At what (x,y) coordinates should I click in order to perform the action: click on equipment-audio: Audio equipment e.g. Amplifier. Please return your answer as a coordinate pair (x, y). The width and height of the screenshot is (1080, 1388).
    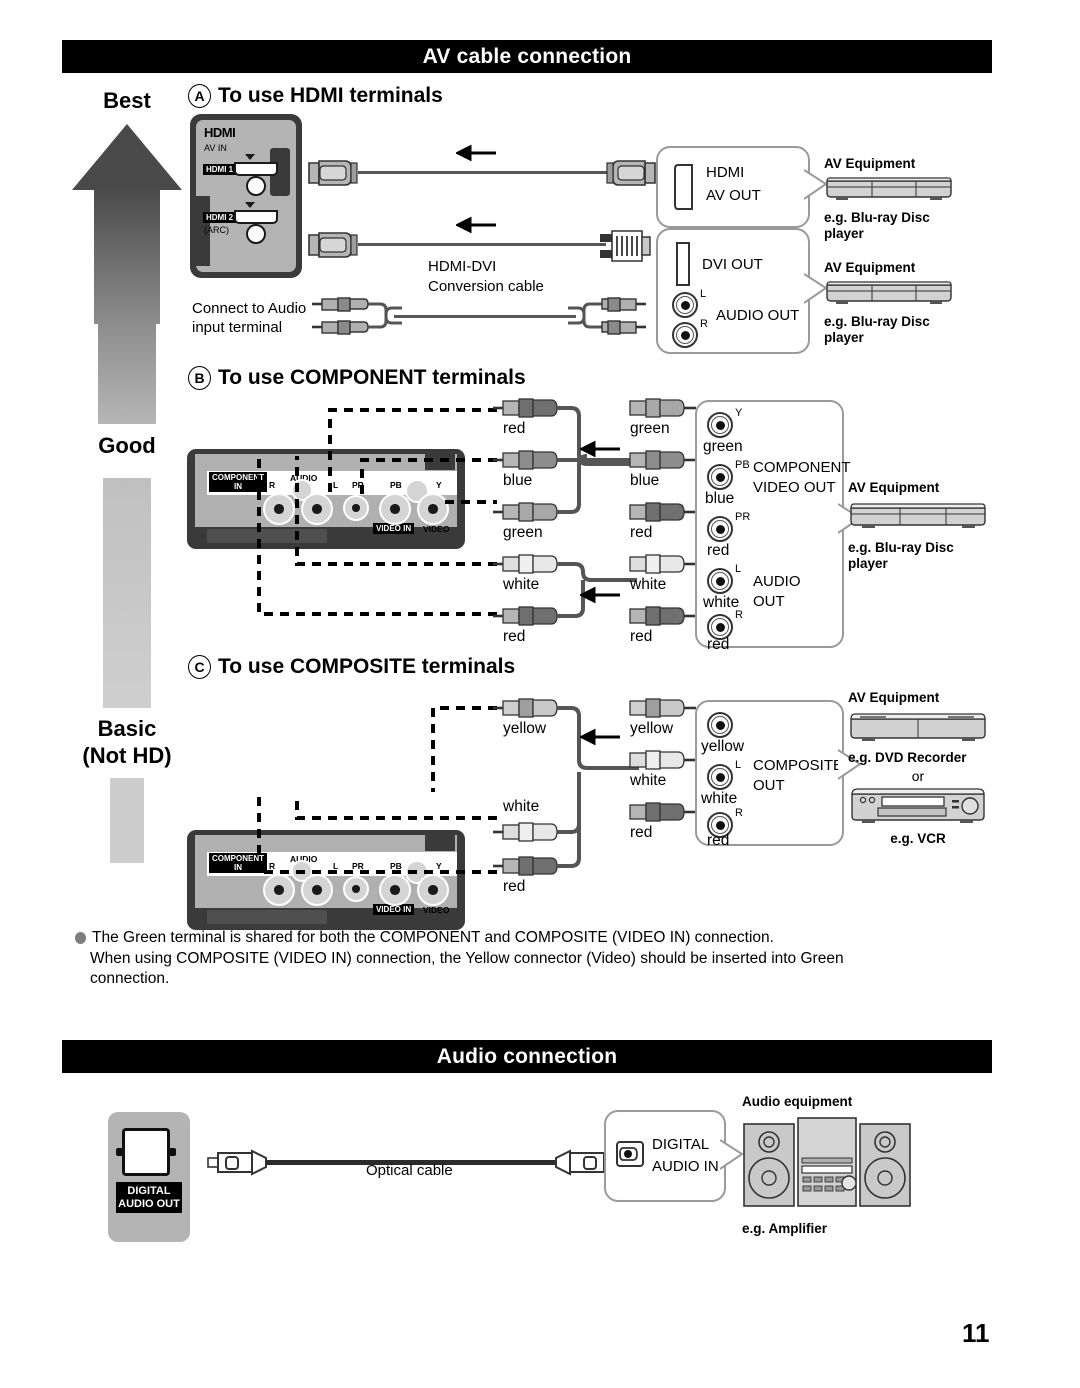
    Looking at the image, I should click on (832, 1165).